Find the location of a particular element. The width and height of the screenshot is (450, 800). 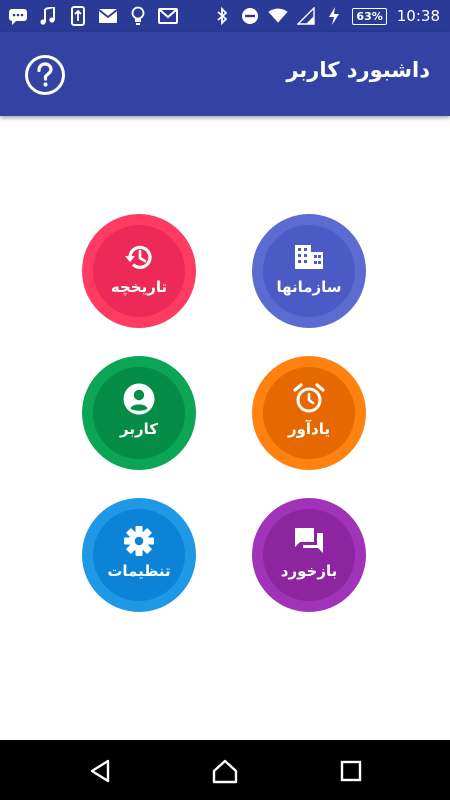

recents-button is located at coordinates (351, 771).